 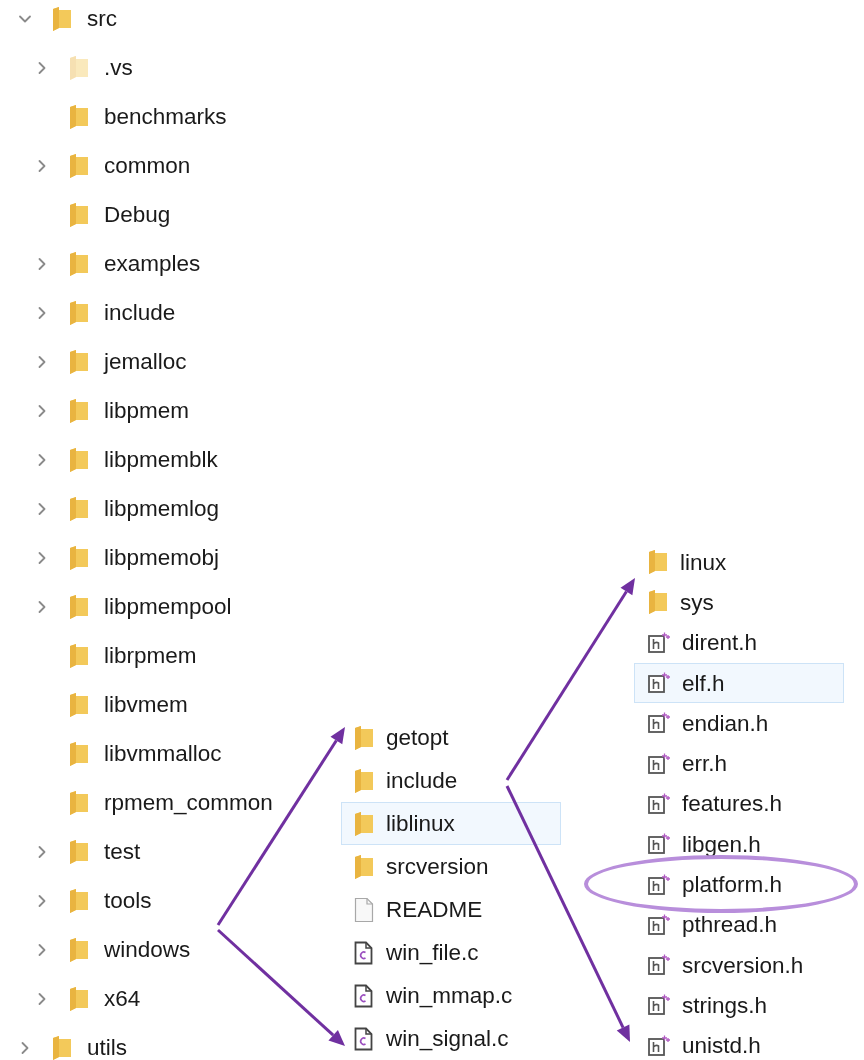 I want to click on file-row: unistd.h, so click(x=739, y=1042).